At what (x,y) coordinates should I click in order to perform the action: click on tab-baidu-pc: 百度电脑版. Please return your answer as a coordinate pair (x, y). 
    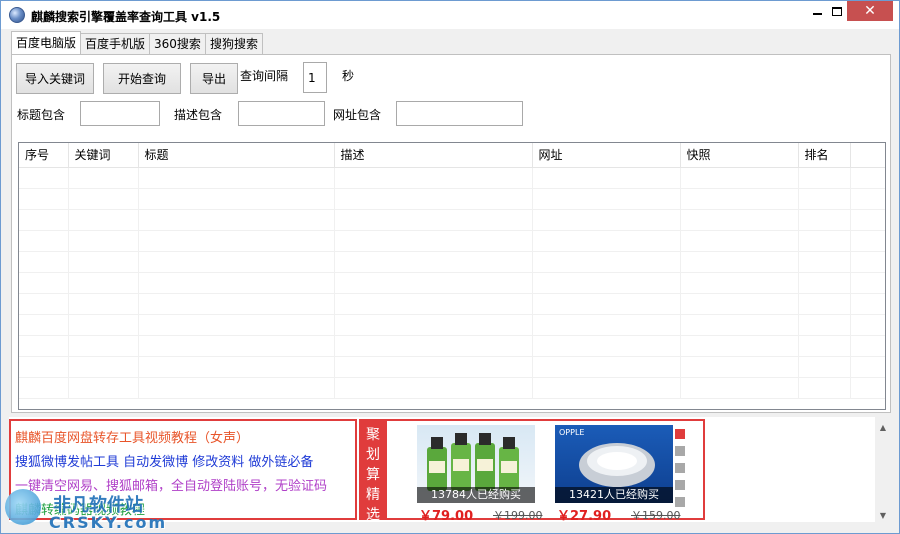
    Looking at the image, I should click on (46, 42).